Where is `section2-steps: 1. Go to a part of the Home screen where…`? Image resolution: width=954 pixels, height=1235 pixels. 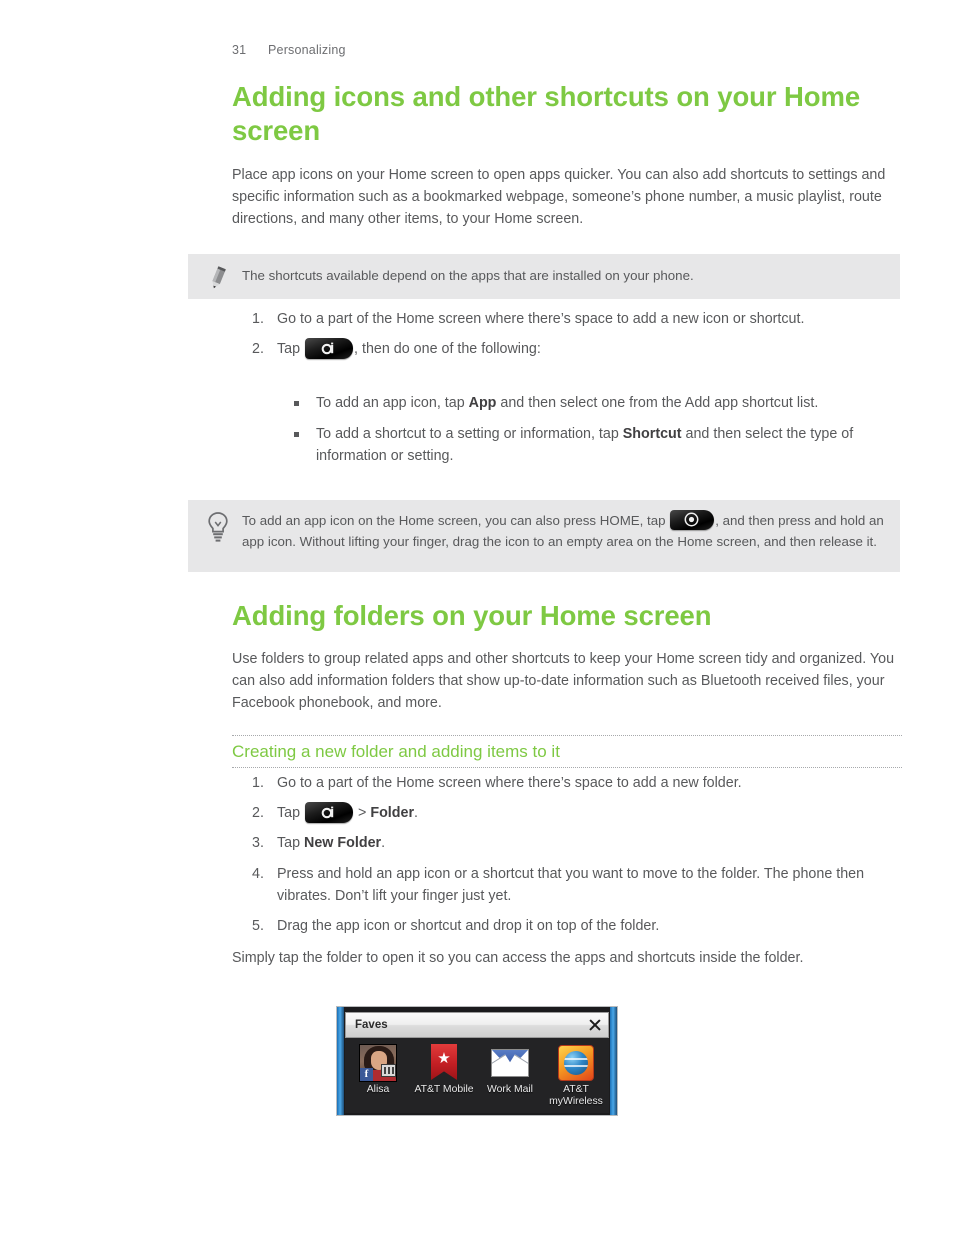
section2-steps: 1. Go to a part of the Home screen where… is located at coordinates (575, 858).